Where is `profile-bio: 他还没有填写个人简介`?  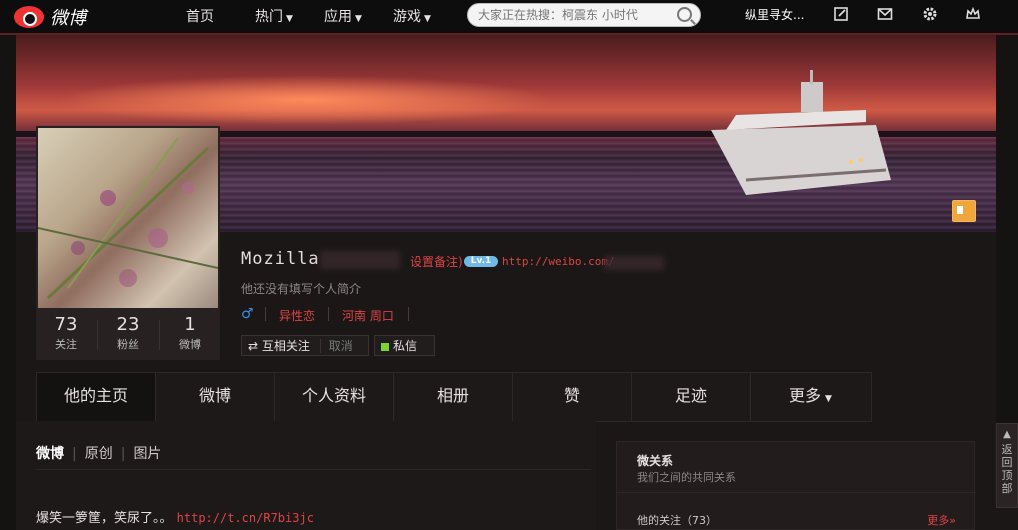
profile-bio: 他还没有填写个人简介 is located at coordinates (301, 289).